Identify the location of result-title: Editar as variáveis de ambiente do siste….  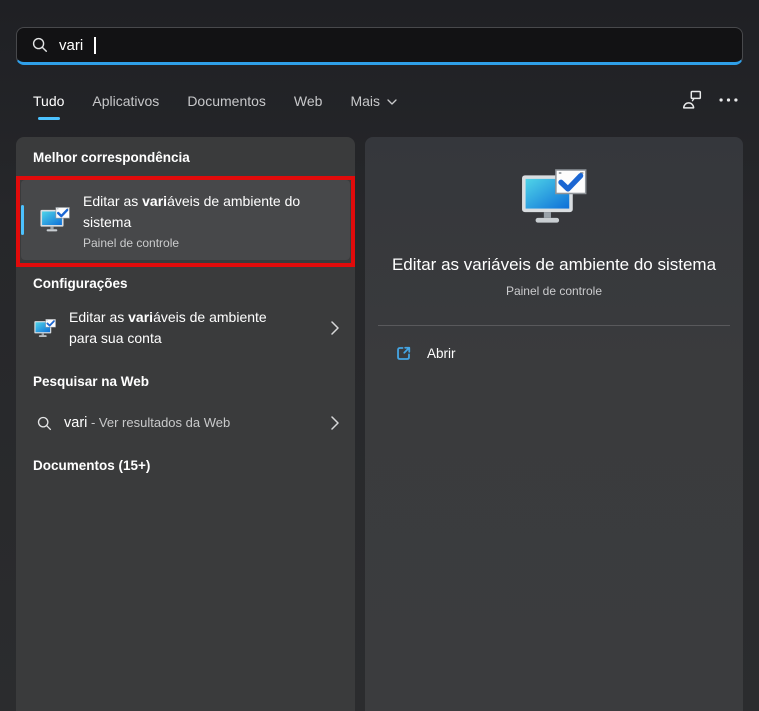
(203, 212).